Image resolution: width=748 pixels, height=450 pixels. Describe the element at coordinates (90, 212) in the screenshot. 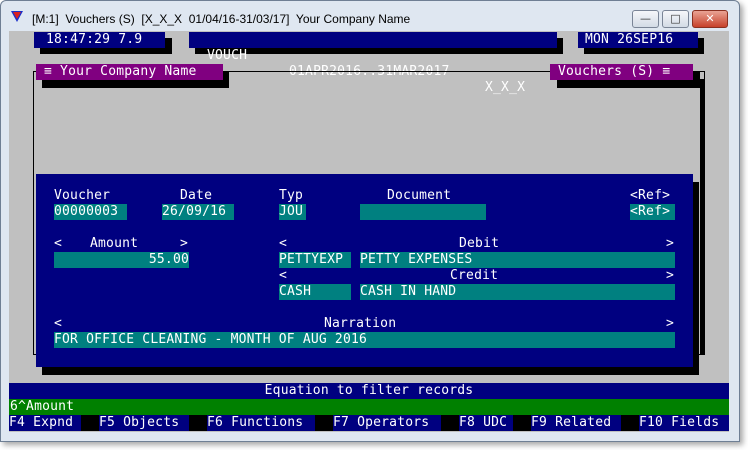

I see `voucher-number-field: 00000003` at that location.